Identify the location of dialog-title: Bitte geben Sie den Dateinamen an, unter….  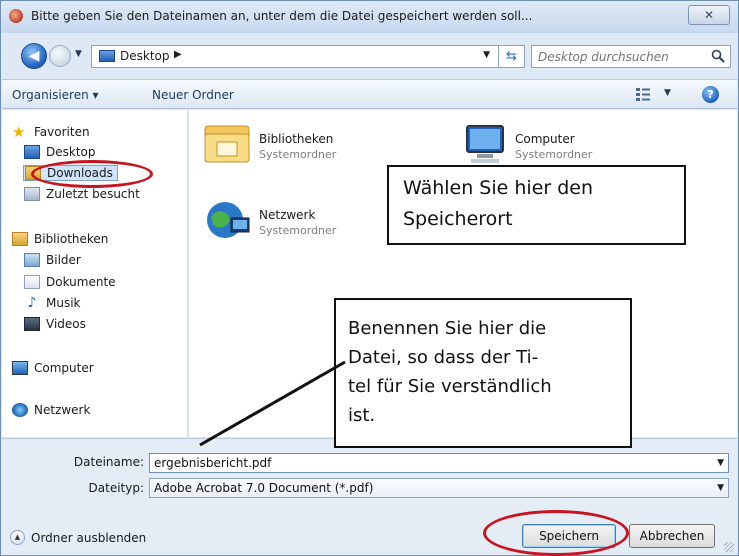
(282, 16).